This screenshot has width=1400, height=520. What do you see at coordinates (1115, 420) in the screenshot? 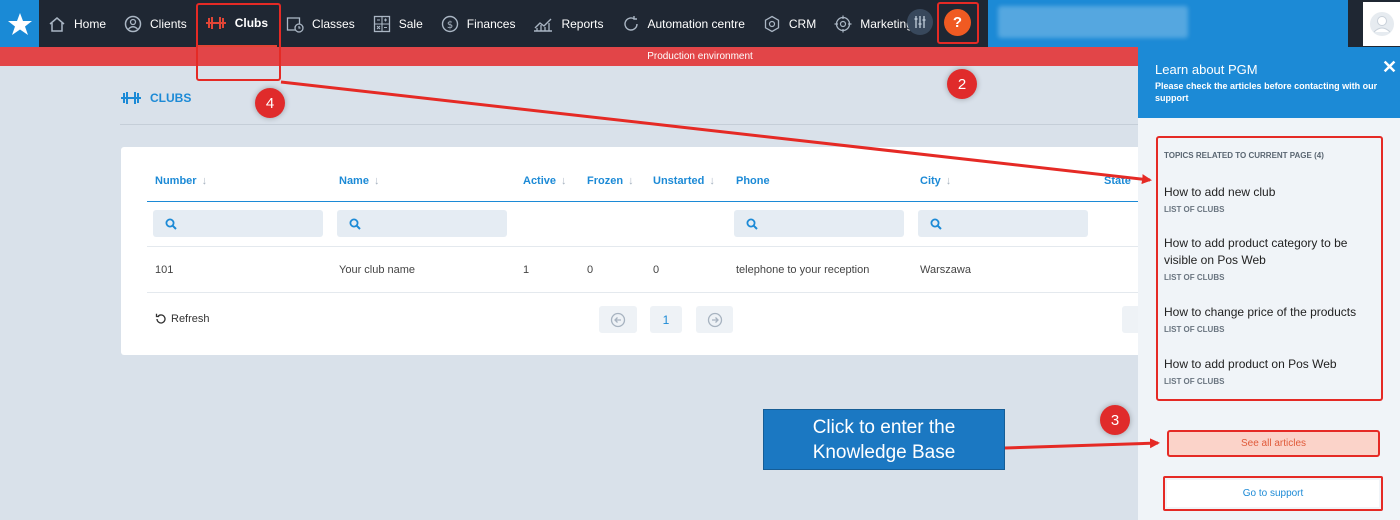
I see `annotation-badge: 3` at bounding box center [1115, 420].